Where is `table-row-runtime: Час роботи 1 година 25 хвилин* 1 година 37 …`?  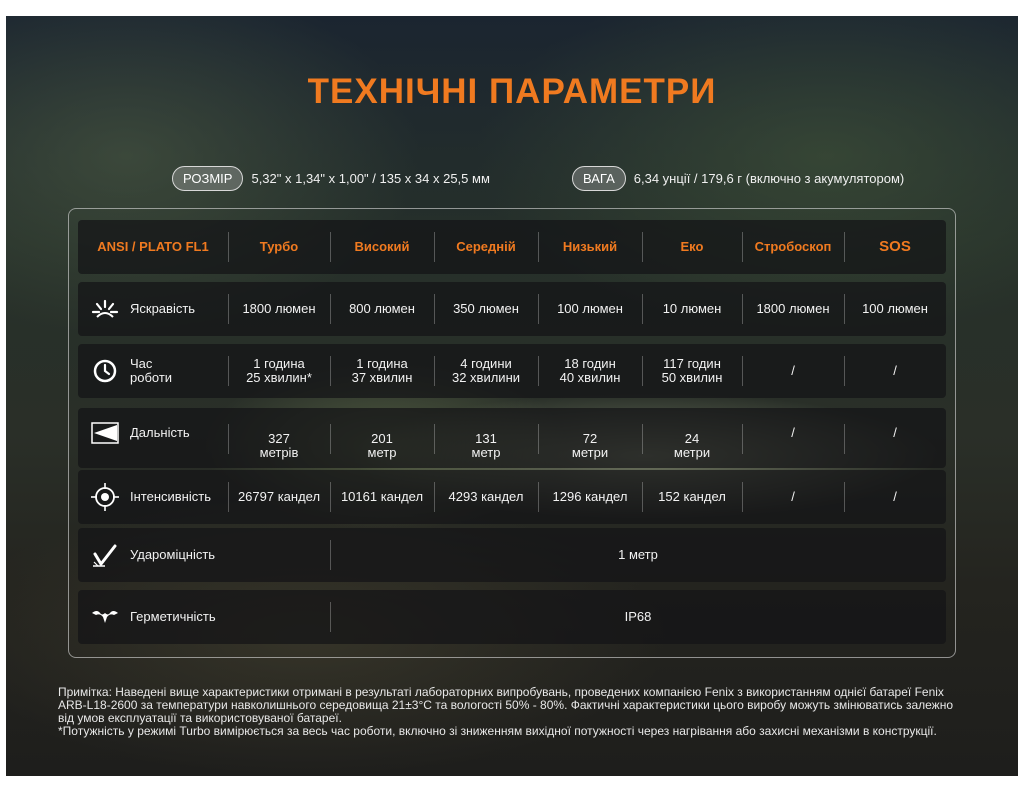
table-row-runtime: Час роботи 1 година 25 хвилин* 1 година 37 … is located at coordinates (512, 371).